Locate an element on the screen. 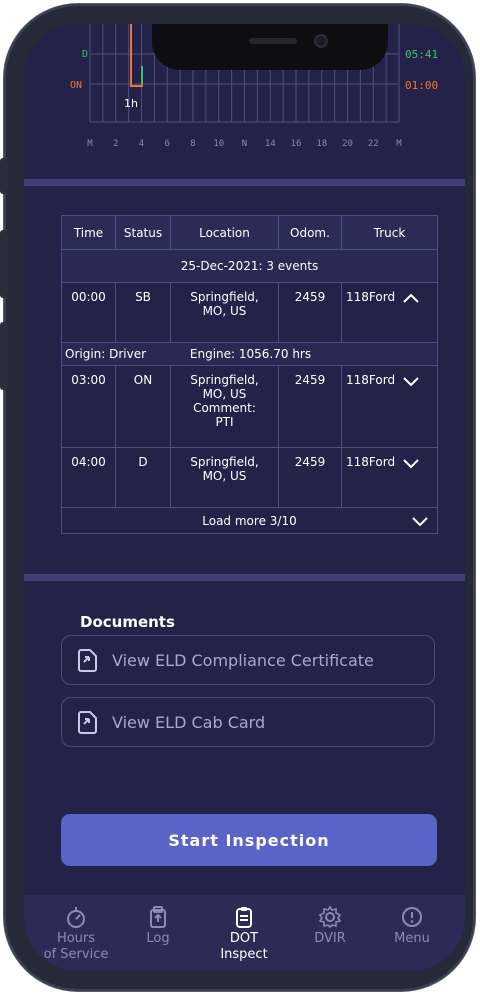 The image size is (480, 995). comment-label: Comment: is located at coordinates (224, 408).